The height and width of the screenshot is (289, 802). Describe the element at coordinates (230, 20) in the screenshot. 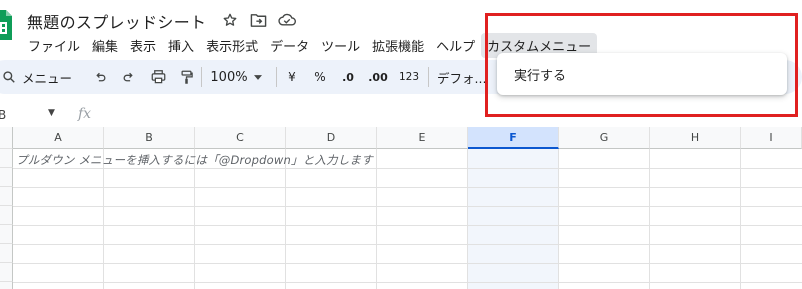

I see `star-icon` at that location.